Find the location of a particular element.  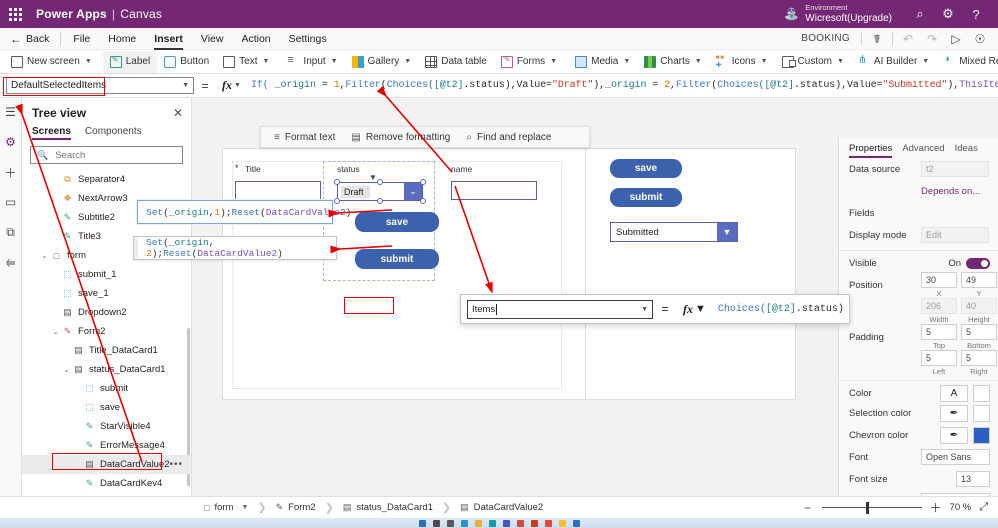

display-mode-value: Edit is located at coordinates (955, 235).